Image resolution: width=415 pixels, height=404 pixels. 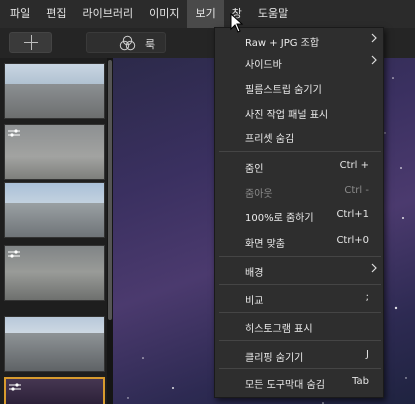 What do you see at coordinates (299, 136) in the screenshot?
I see `menu-item-hide-presets: 프리셋 숨김` at bounding box center [299, 136].